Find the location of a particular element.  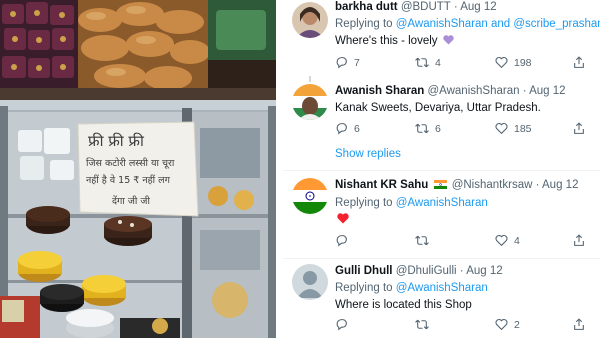

tweet-text: Kanak Sweets, Devariya, Uttar Pradesh. is located at coordinates (438, 108).